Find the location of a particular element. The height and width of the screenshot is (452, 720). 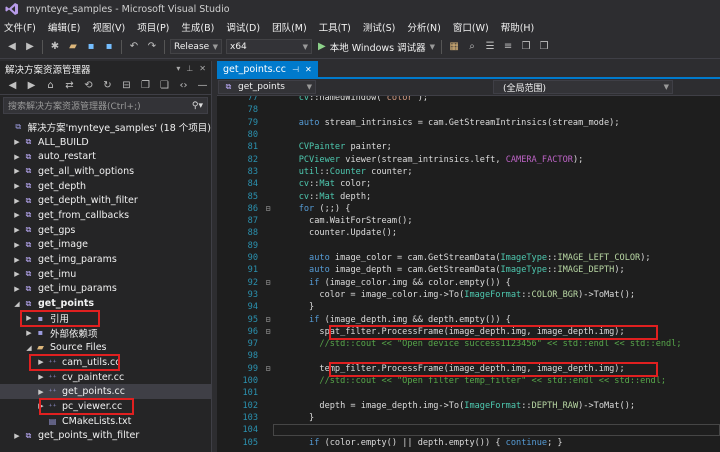

menu-item: 分析(N) is located at coordinates (424, 27).